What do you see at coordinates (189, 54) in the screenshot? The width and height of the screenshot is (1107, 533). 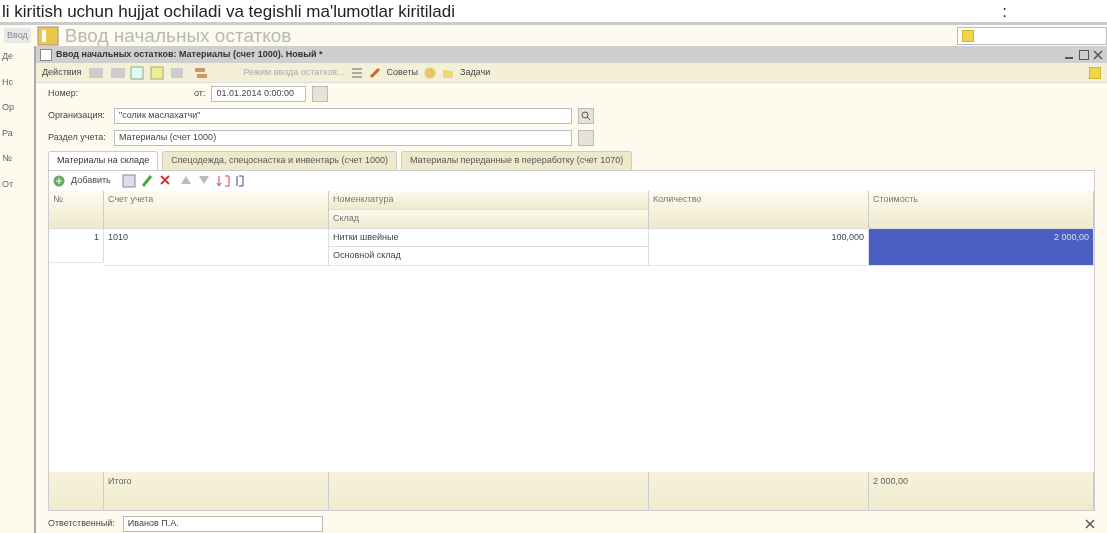 I see `window-title: Ввод начальных остатков: Материалы (счет 1000). Новый *` at bounding box center [189, 54].